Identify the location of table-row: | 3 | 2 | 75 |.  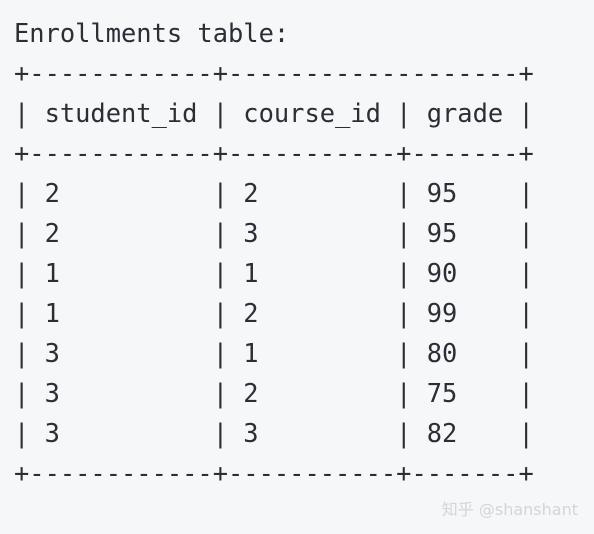
(274, 393).